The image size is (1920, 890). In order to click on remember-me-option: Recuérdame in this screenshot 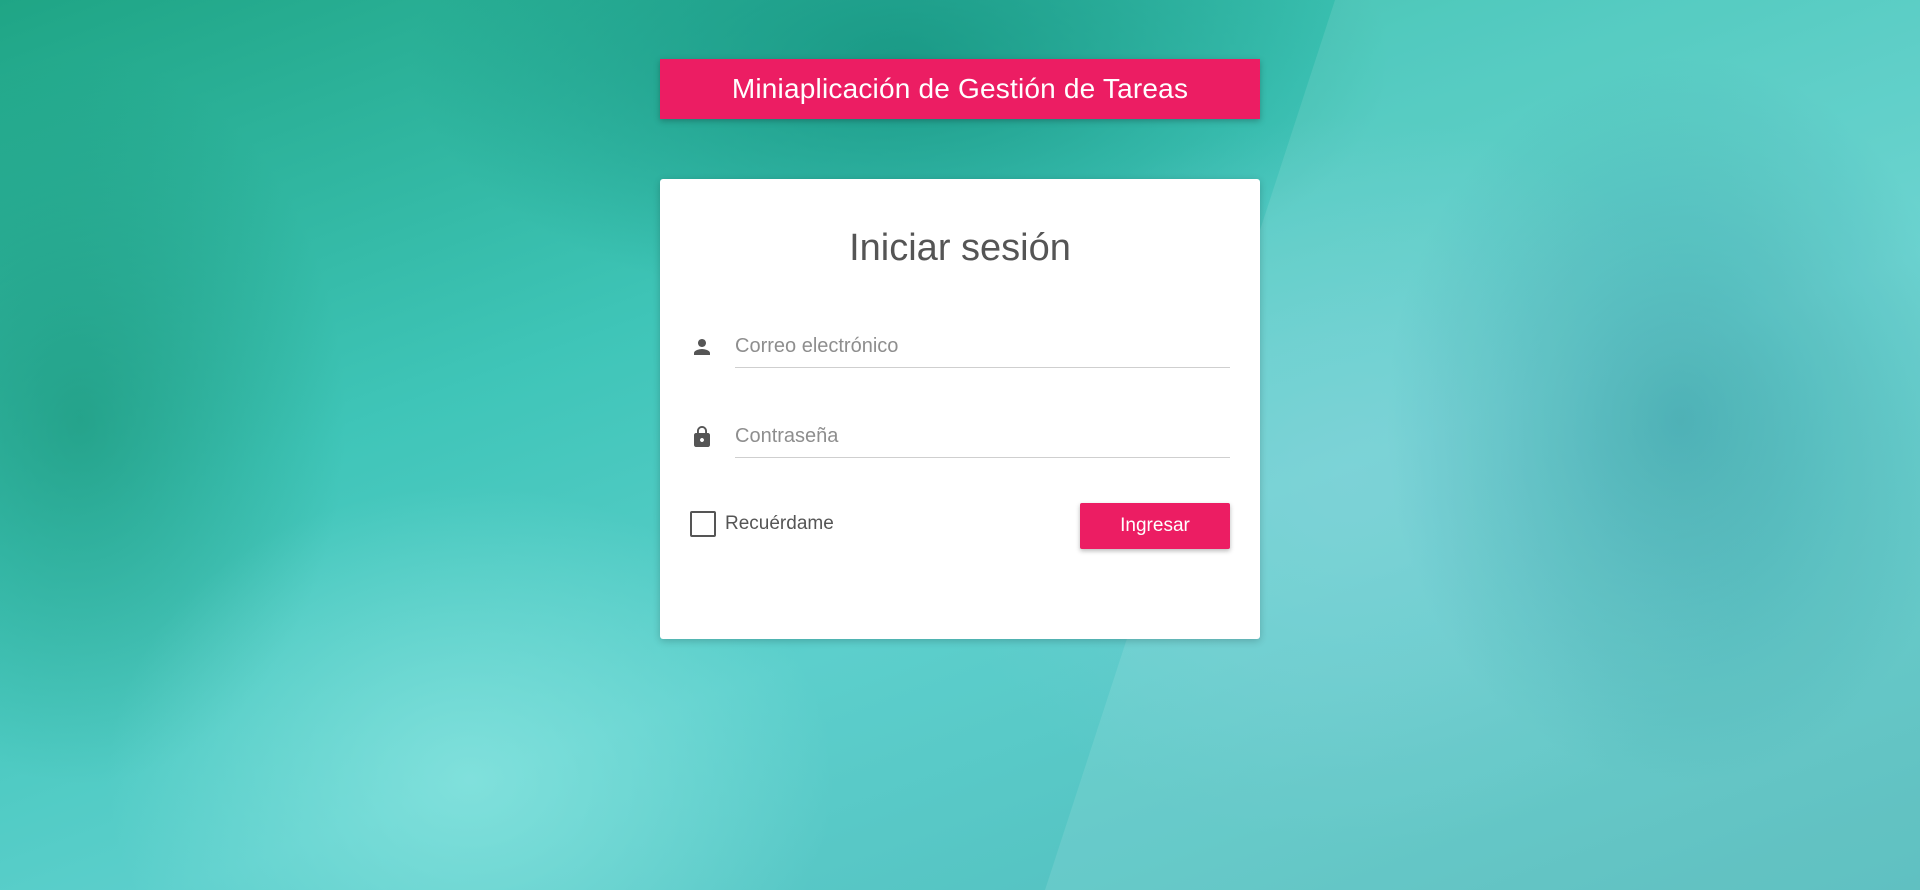, I will do `click(762, 524)`.